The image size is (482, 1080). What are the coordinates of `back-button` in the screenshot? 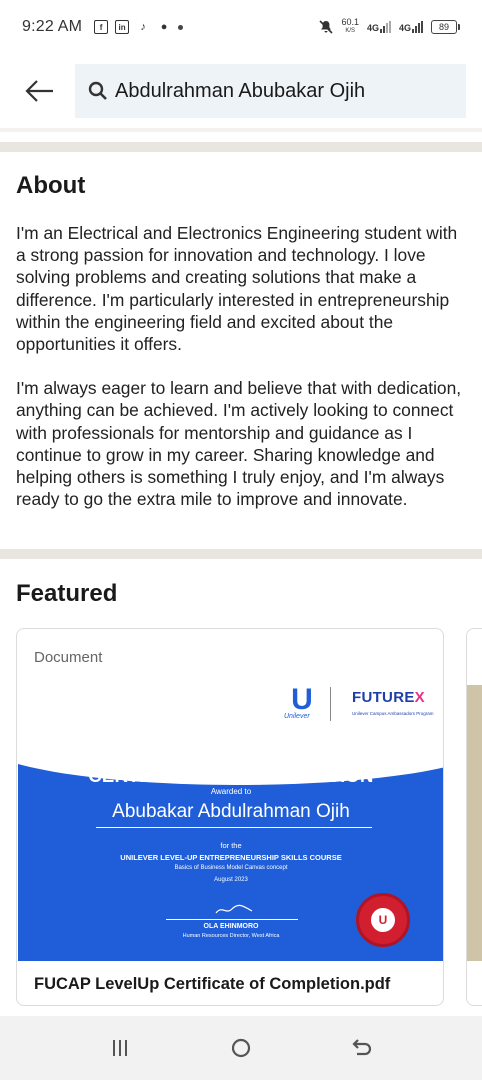 It's located at (40, 91).